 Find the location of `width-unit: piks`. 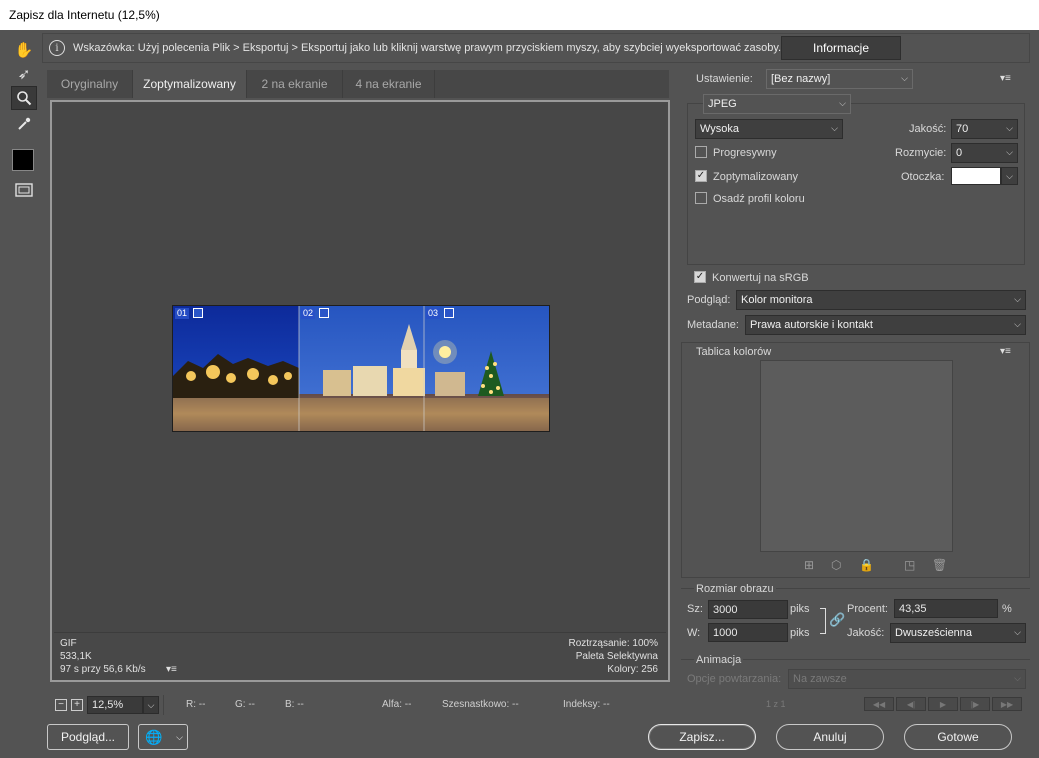

width-unit: piks is located at coordinates (800, 609).